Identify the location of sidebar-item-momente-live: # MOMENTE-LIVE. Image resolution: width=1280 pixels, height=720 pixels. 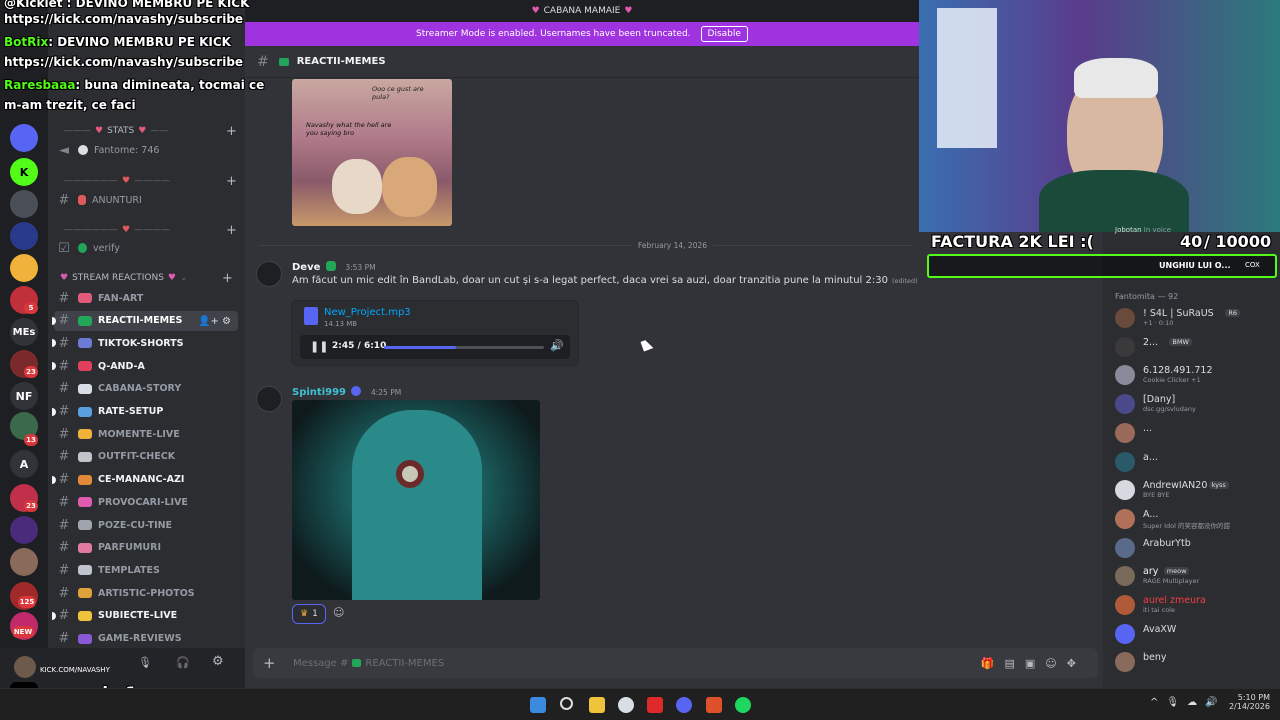
(146, 434).